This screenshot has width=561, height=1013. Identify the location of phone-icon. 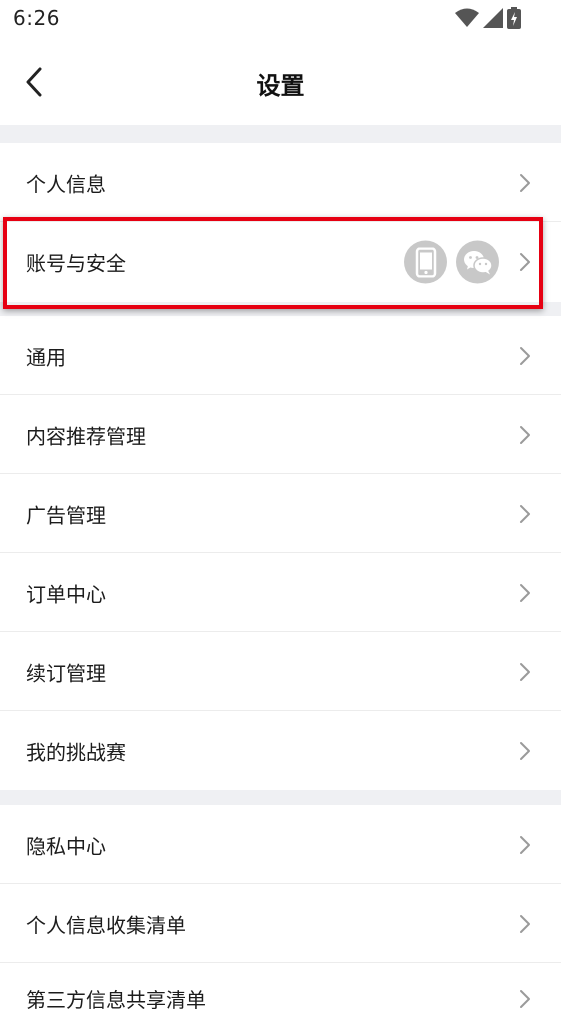
(425, 262).